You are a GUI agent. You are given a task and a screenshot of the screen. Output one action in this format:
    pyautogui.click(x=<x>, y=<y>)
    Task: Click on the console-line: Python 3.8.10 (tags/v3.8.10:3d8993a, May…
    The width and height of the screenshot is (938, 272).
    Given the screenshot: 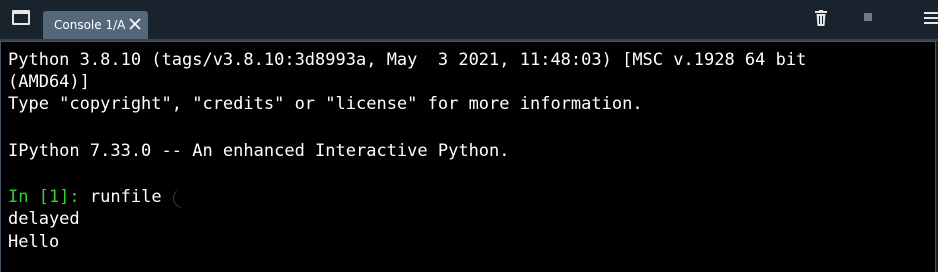 What is the action you would take?
    pyautogui.click(x=407, y=60)
    